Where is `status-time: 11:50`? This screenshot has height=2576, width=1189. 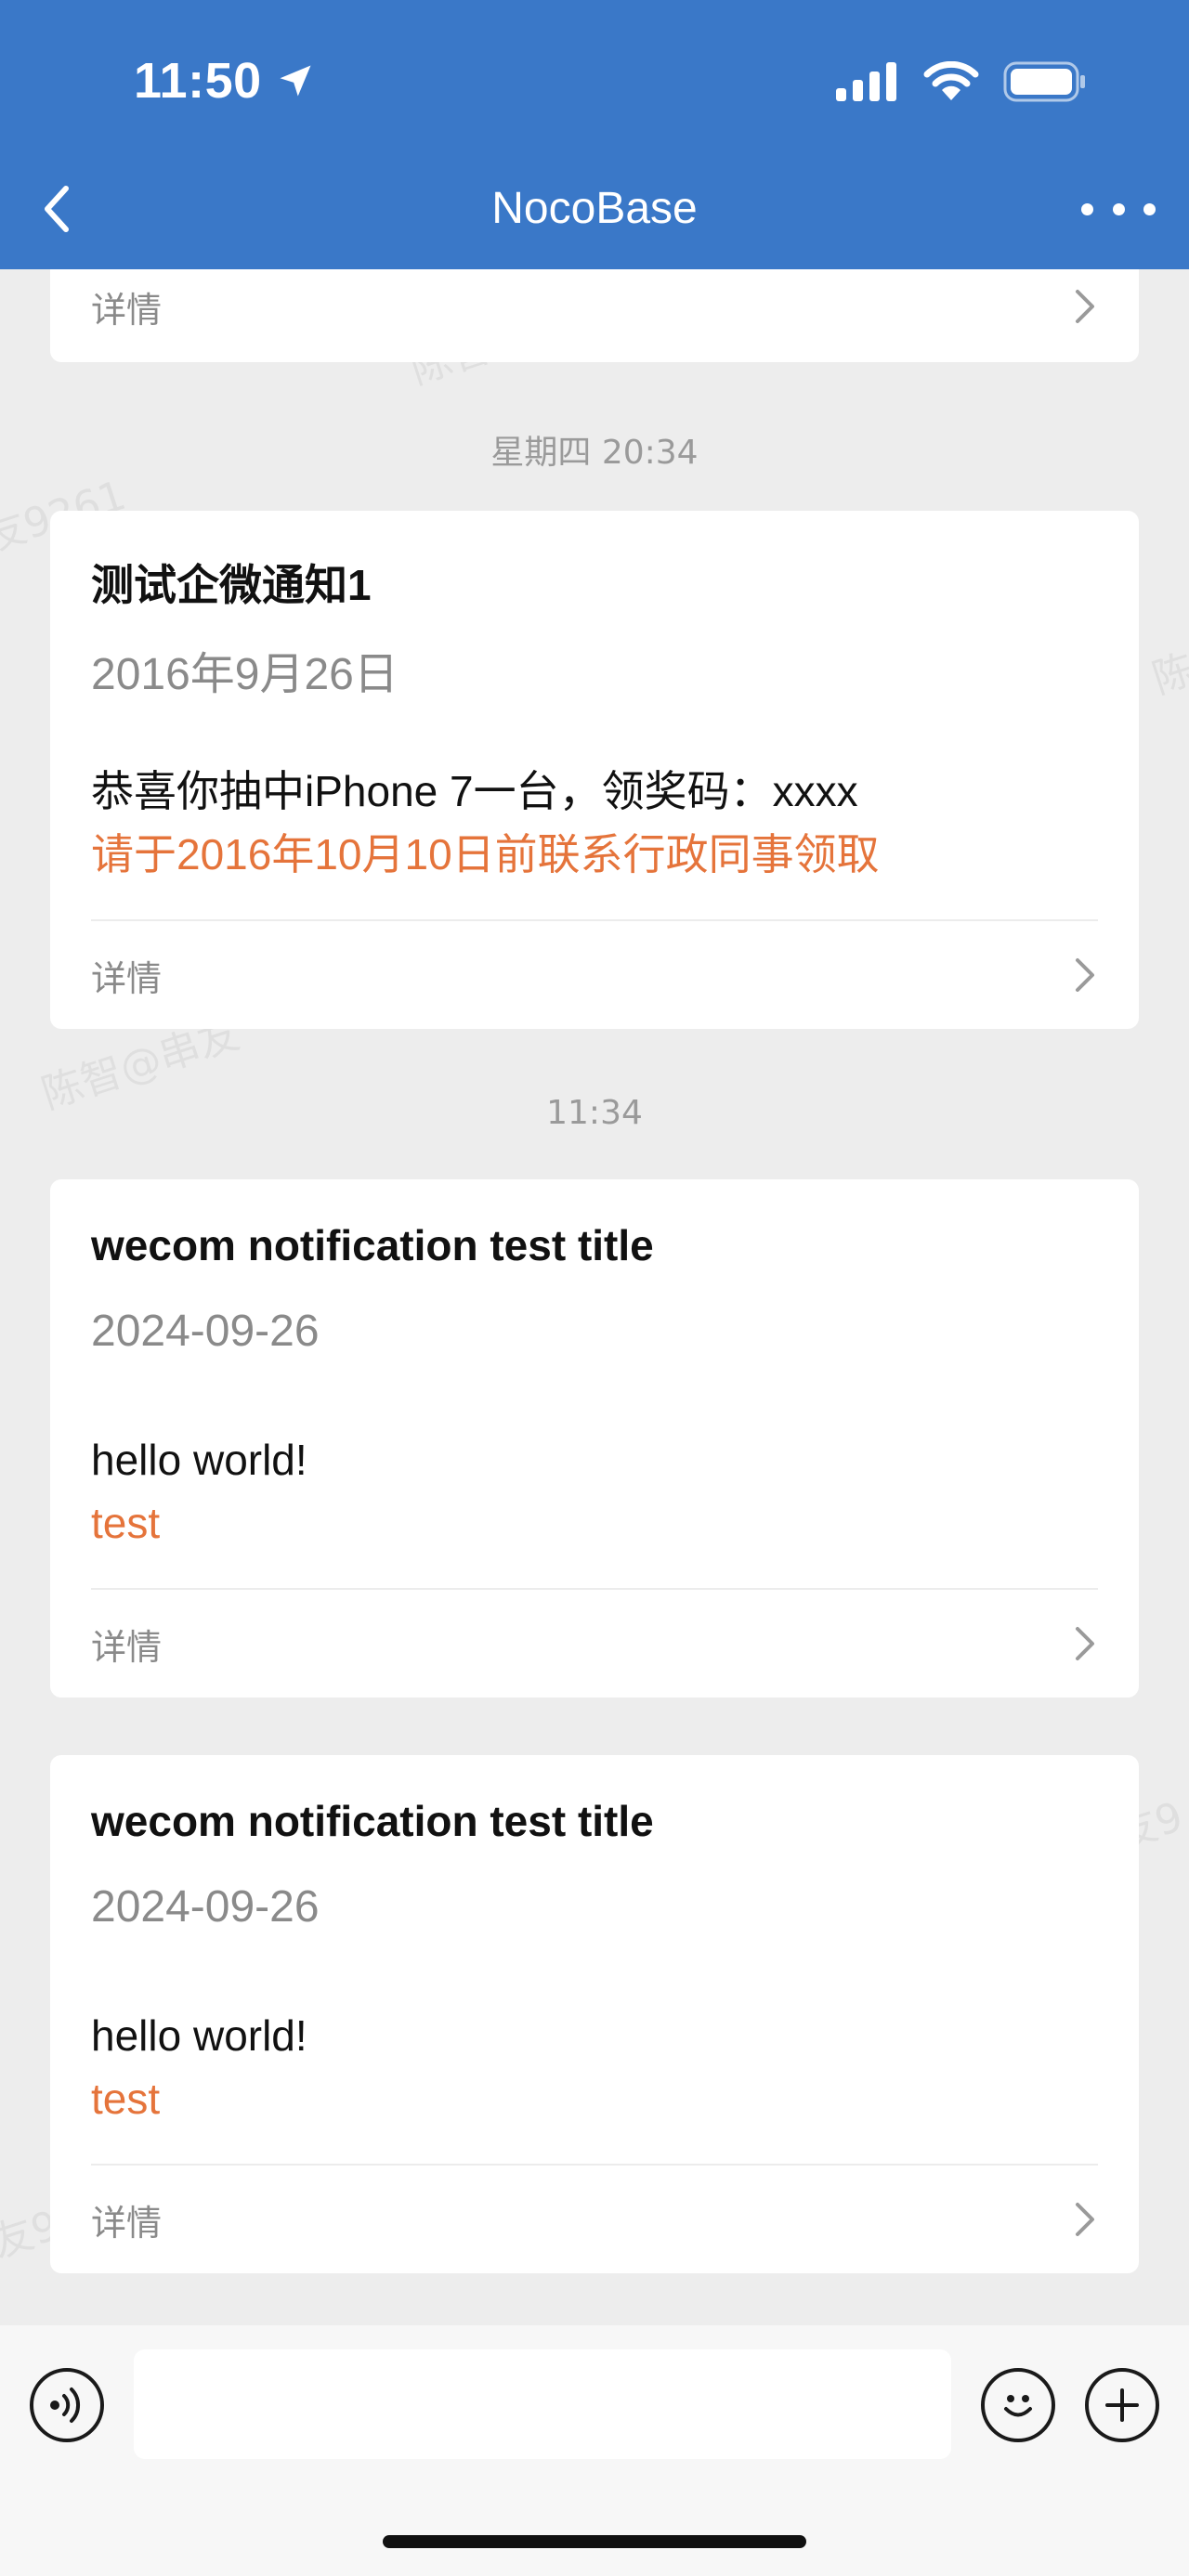
status-time: 11:50 is located at coordinates (225, 81).